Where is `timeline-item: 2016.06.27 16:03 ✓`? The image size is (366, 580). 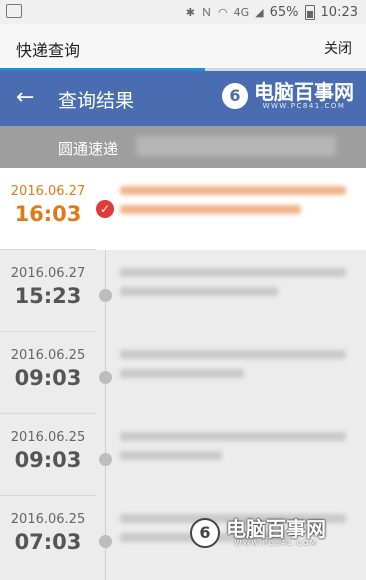 timeline-item: 2016.06.27 16:03 ✓ is located at coordinates (183, 209).